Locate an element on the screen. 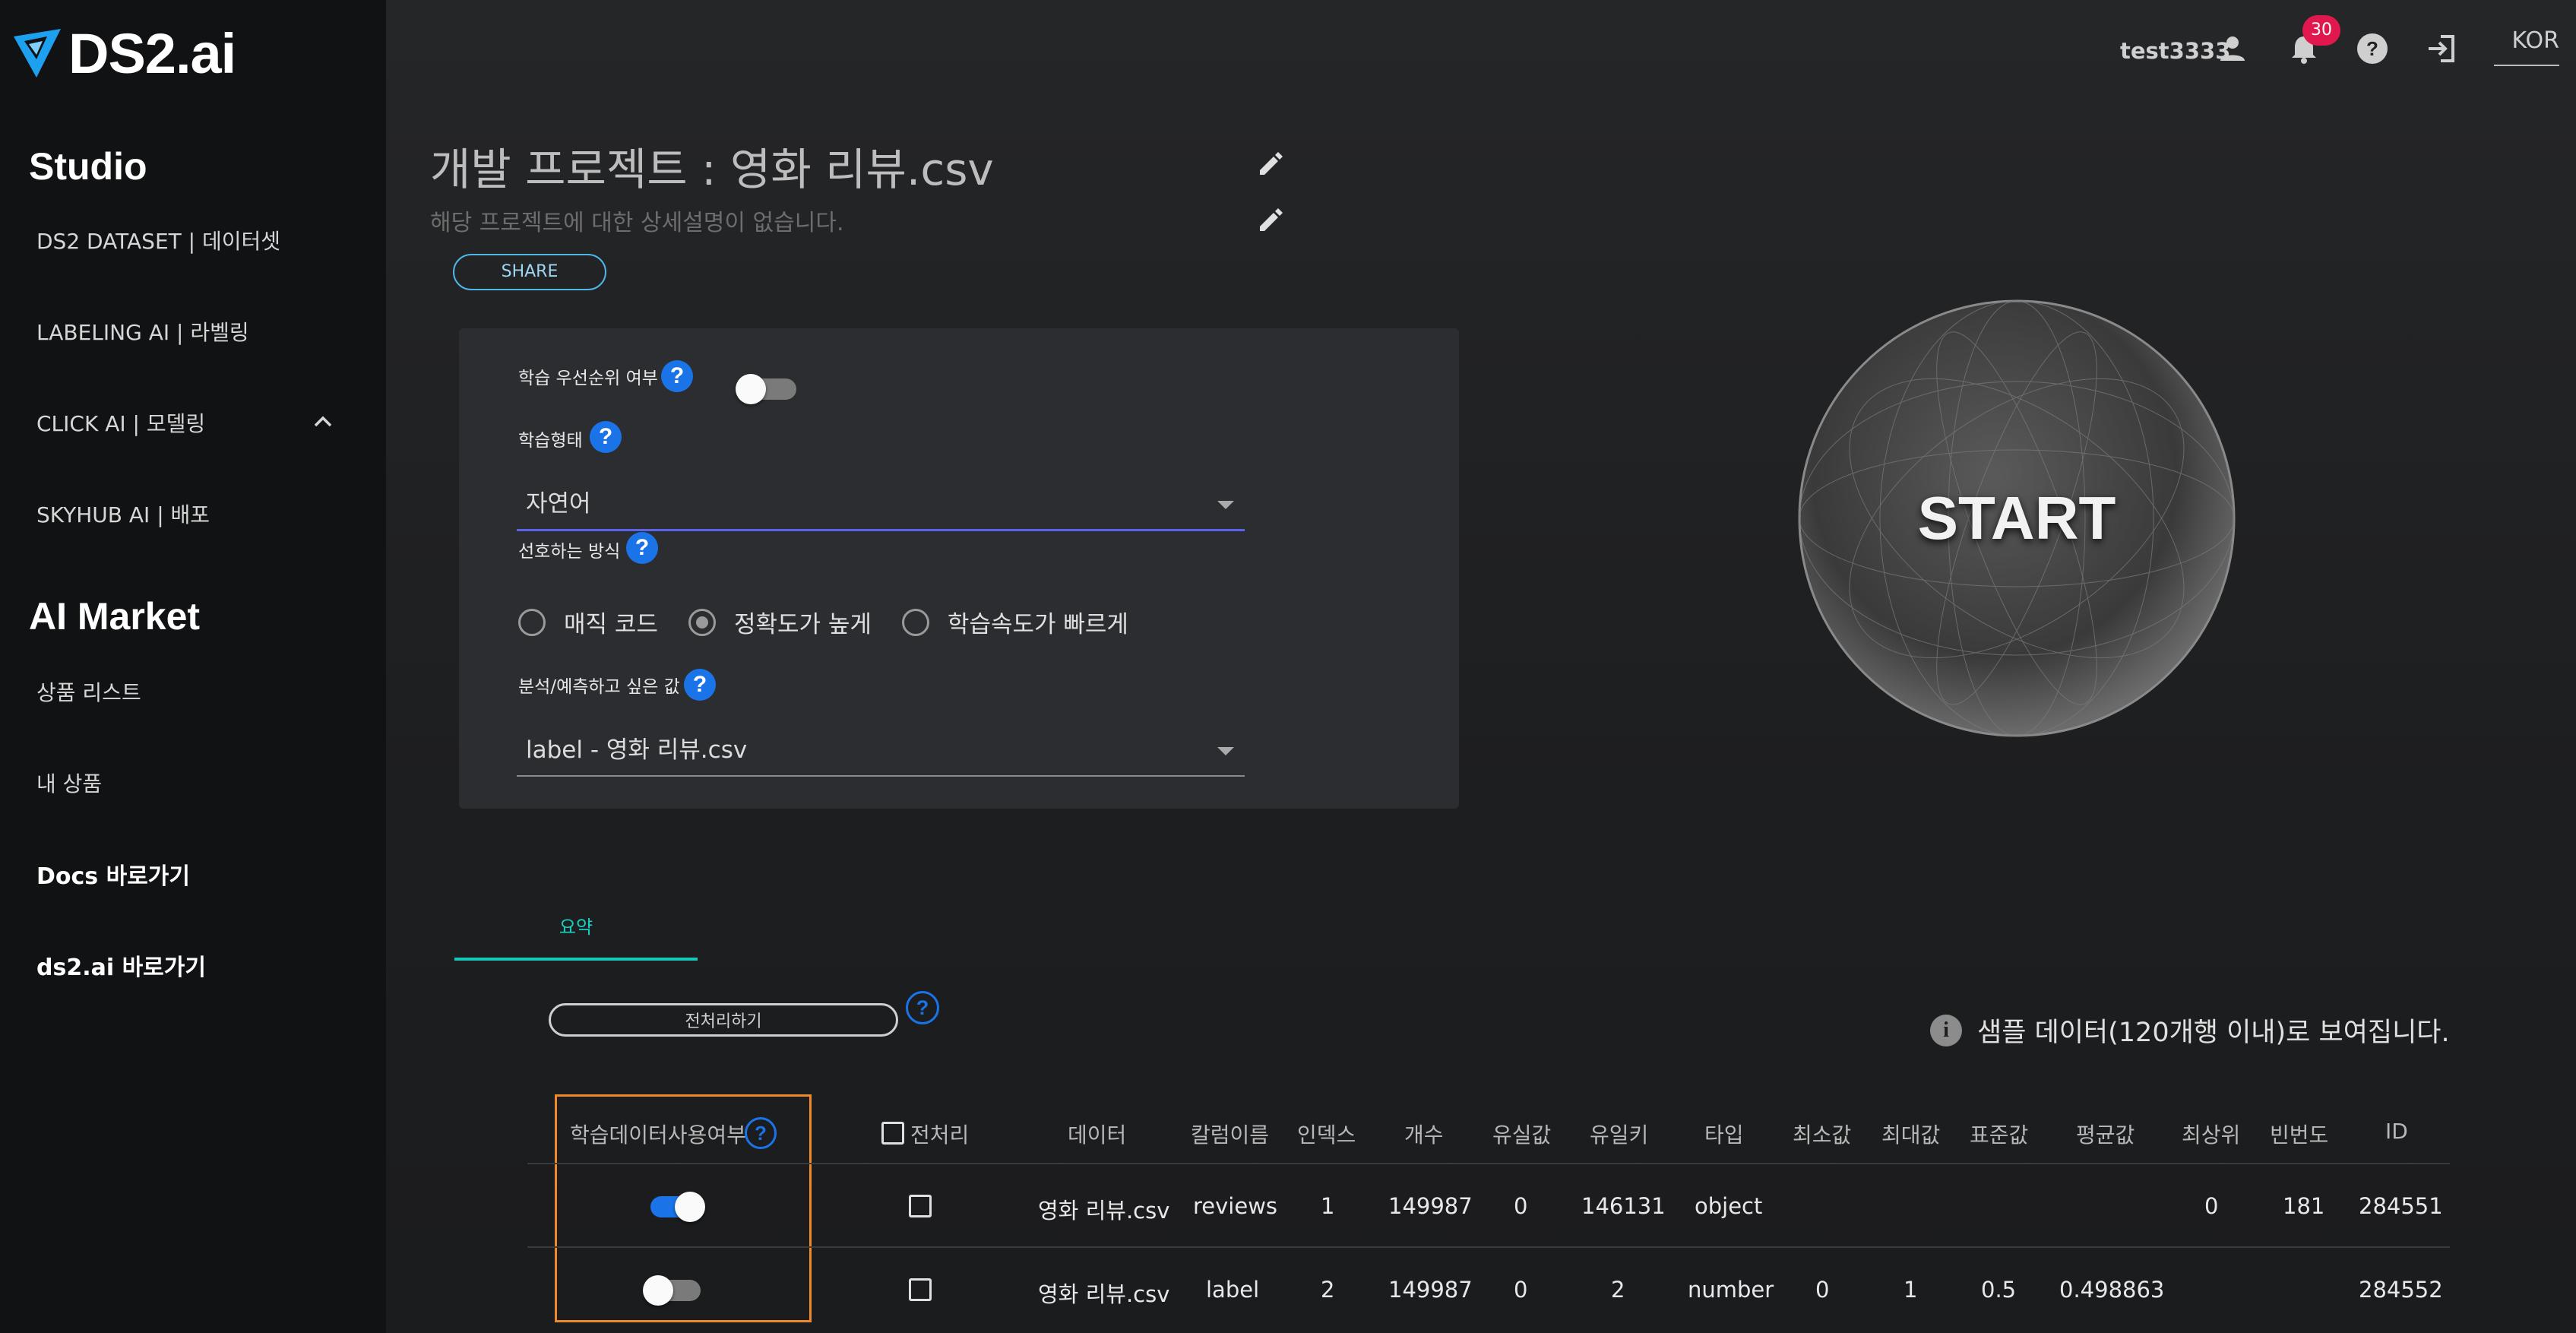 This screenshot has width=2576, height=1333. tab-summary: 요약 is located at coordinates (576, 928).